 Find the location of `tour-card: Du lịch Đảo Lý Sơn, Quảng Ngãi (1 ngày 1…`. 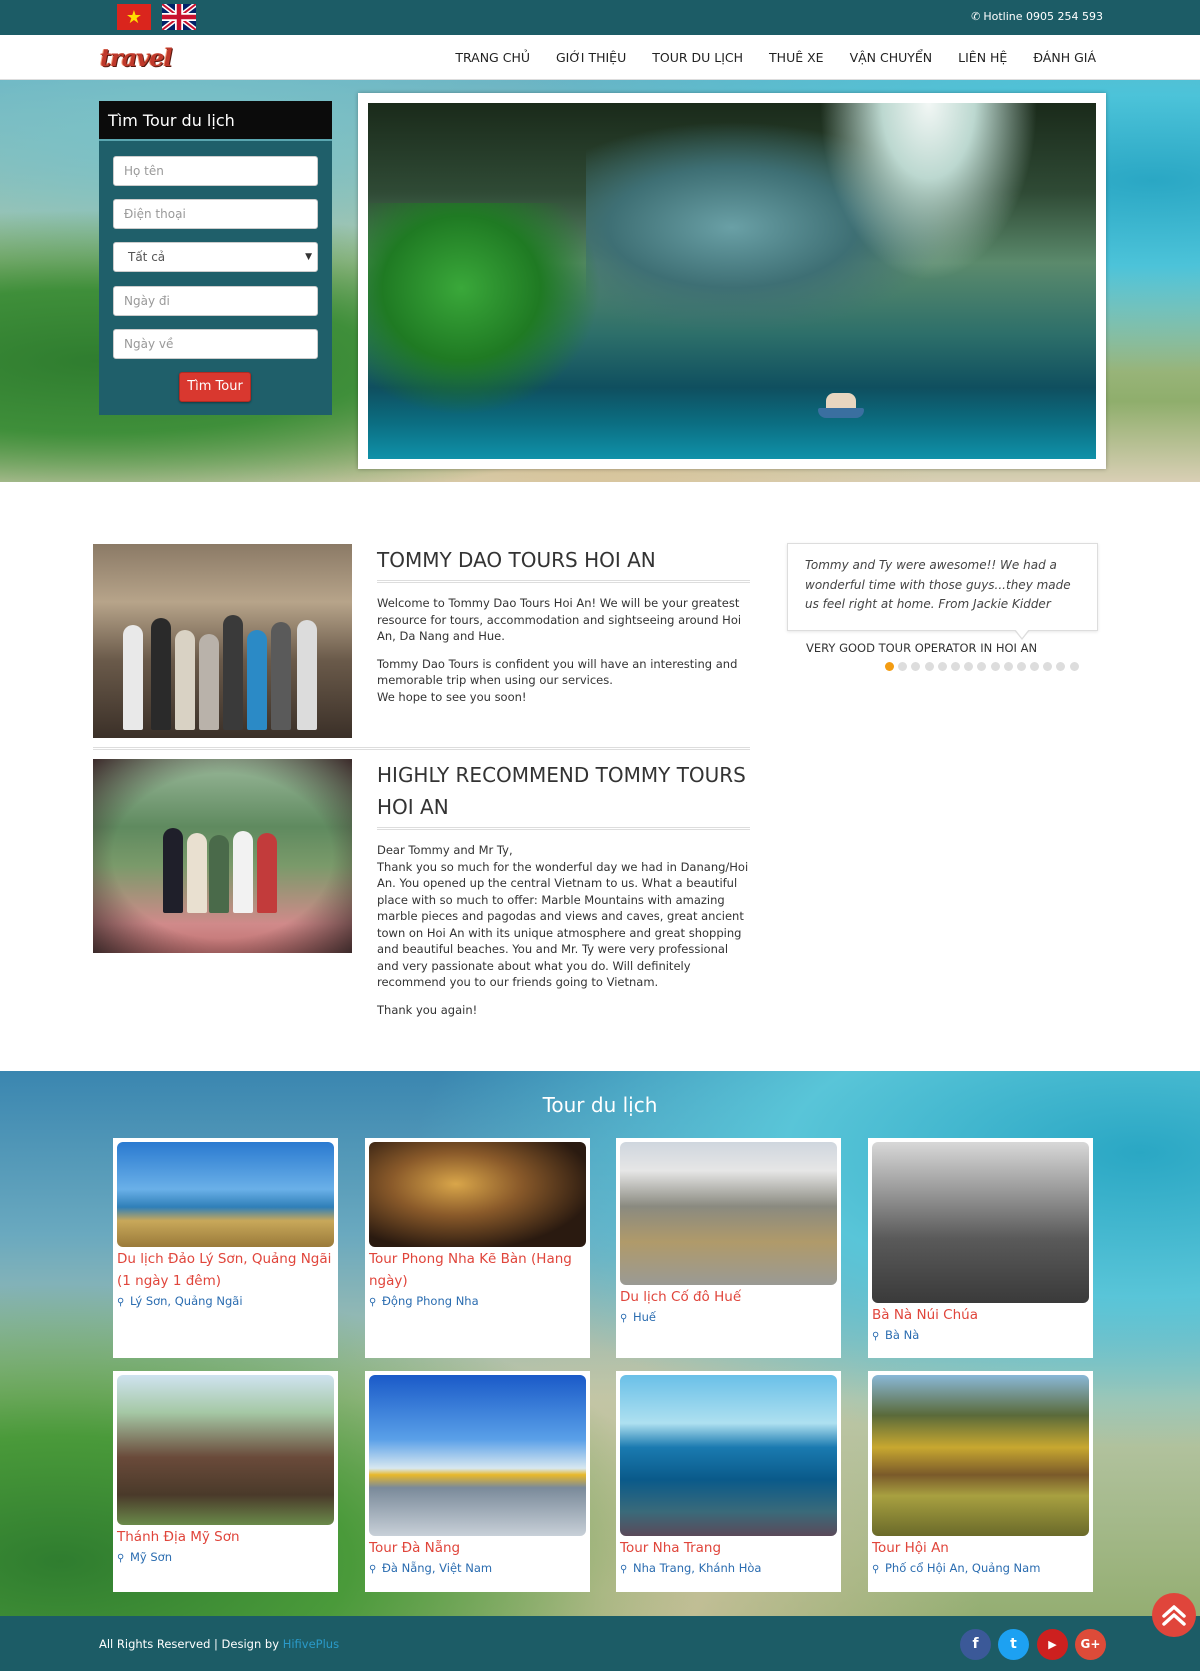

tour-card: Du lịch Đảo Lý Sơn, Quảng Ngãi (1 ngày 1… is located at coordinates (225, 1248).